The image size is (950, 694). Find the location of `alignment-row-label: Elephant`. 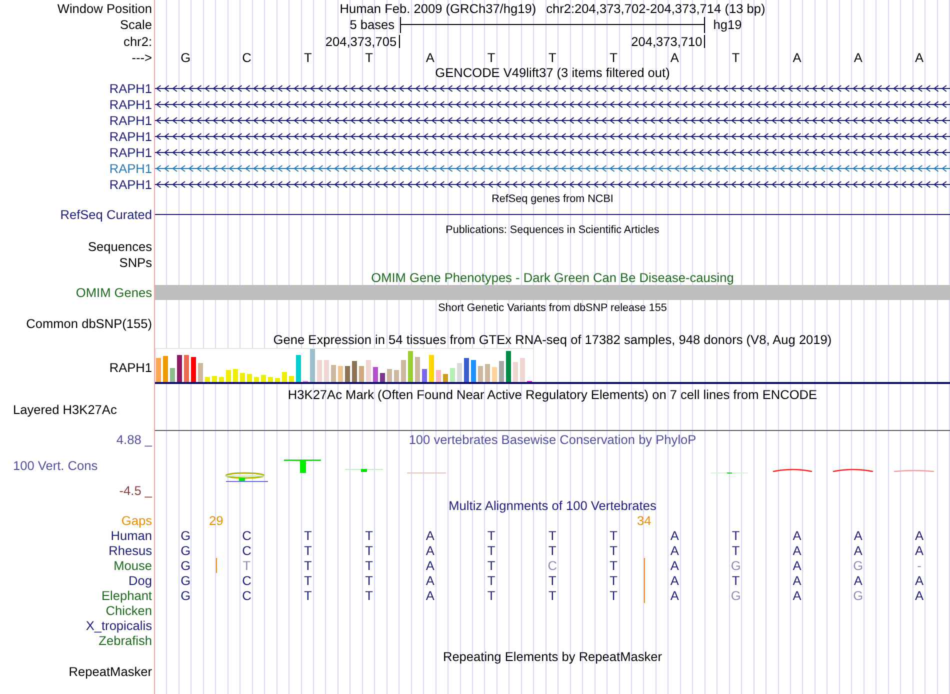

alignment-row-label: Elephant is located at coordinates (126, 595).